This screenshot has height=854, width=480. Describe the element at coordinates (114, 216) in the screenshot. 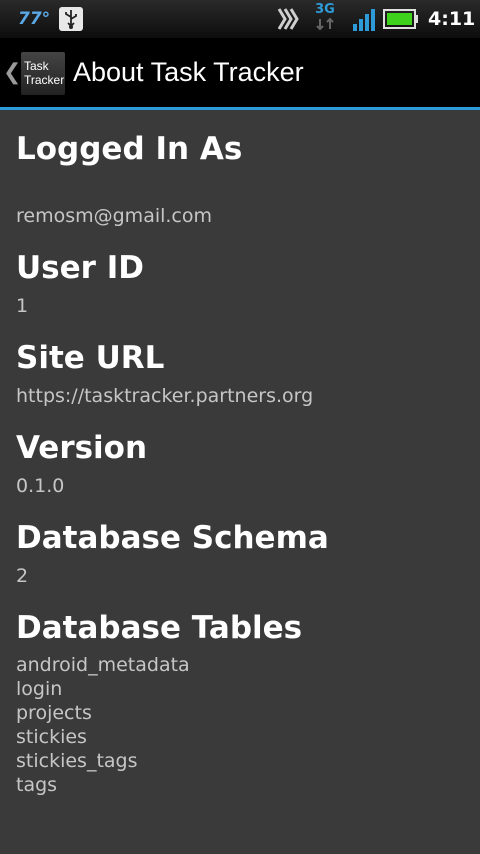

I see `logged-in-value: remosm@gmail.com` at that location.